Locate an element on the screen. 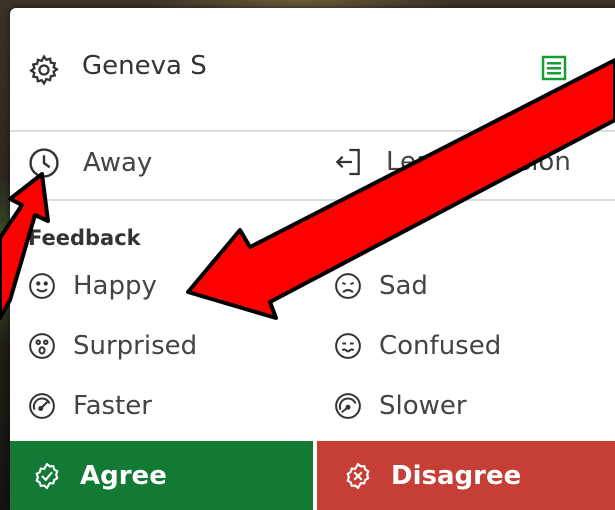 The image size is (615, 510). away-label: Away is located at coordinates (118, 163).